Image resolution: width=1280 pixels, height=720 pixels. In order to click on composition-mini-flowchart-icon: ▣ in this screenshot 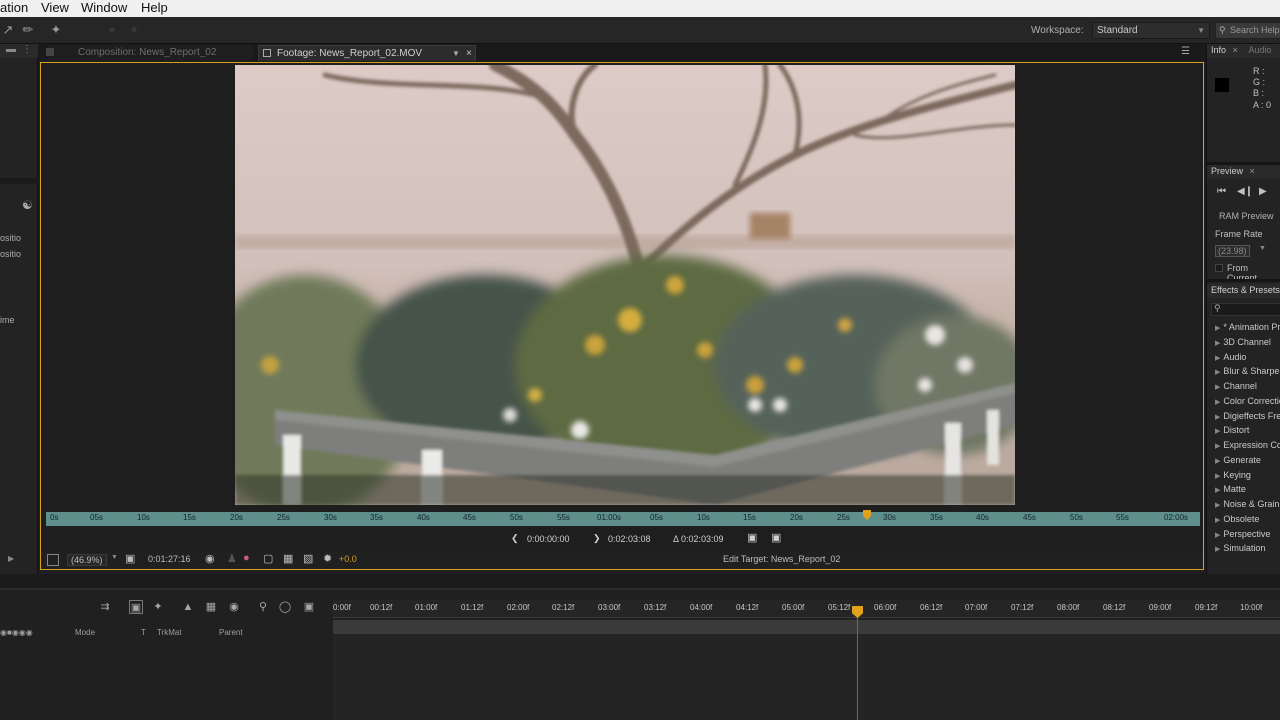, I will do `click(136, 607)`.